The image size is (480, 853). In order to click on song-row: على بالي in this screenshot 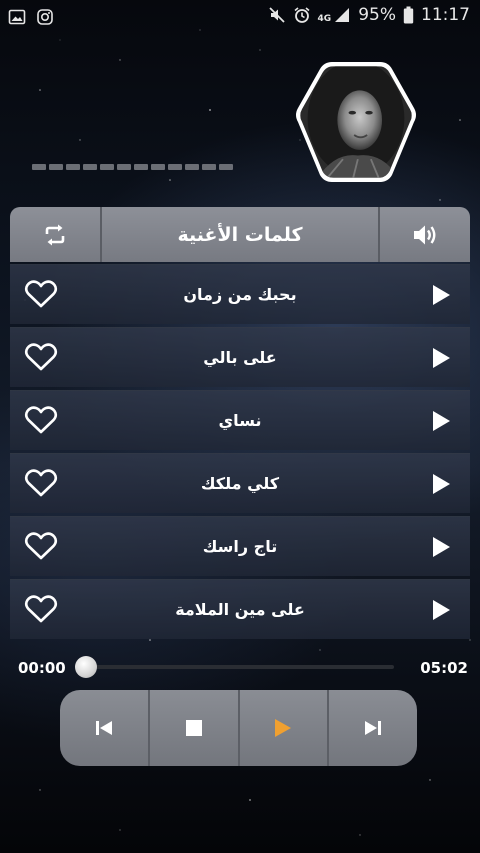, I will do `click(240, 357)`.